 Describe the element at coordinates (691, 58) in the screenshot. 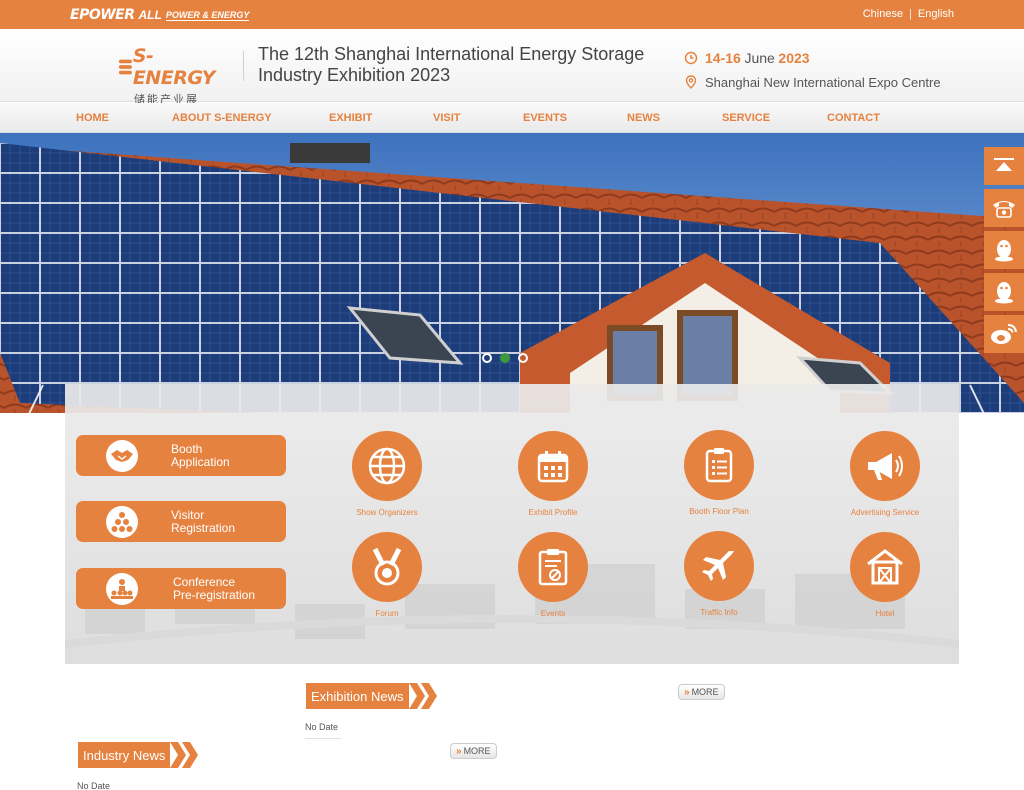

I see `clock-icon` at that location.